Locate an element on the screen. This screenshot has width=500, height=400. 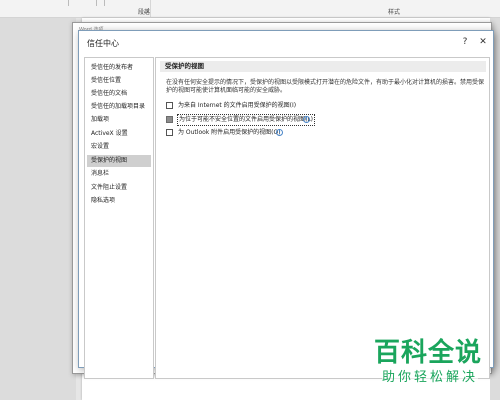
checkbox-outlook-attachments is located at coordinates (169, 132).